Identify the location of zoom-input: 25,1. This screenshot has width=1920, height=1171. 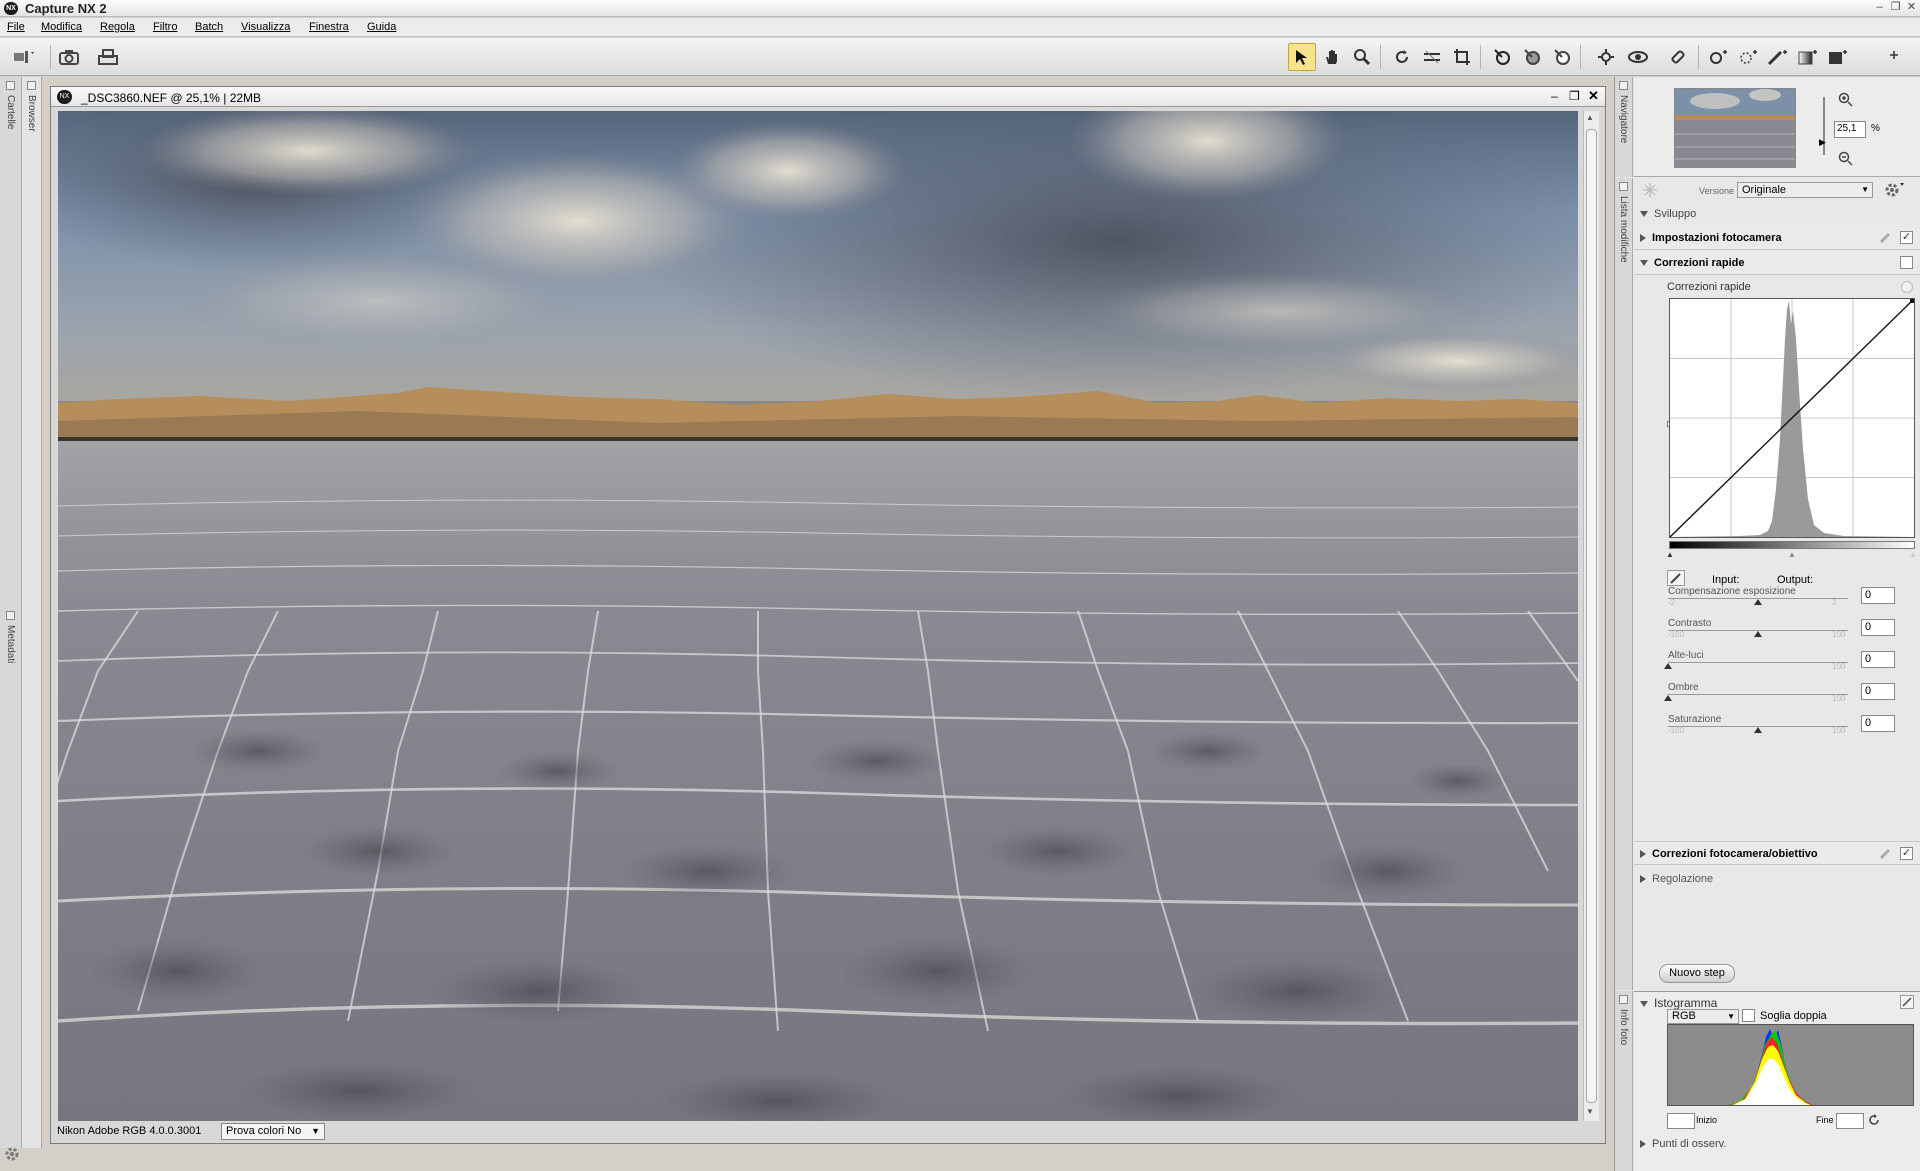
(1850, 129).